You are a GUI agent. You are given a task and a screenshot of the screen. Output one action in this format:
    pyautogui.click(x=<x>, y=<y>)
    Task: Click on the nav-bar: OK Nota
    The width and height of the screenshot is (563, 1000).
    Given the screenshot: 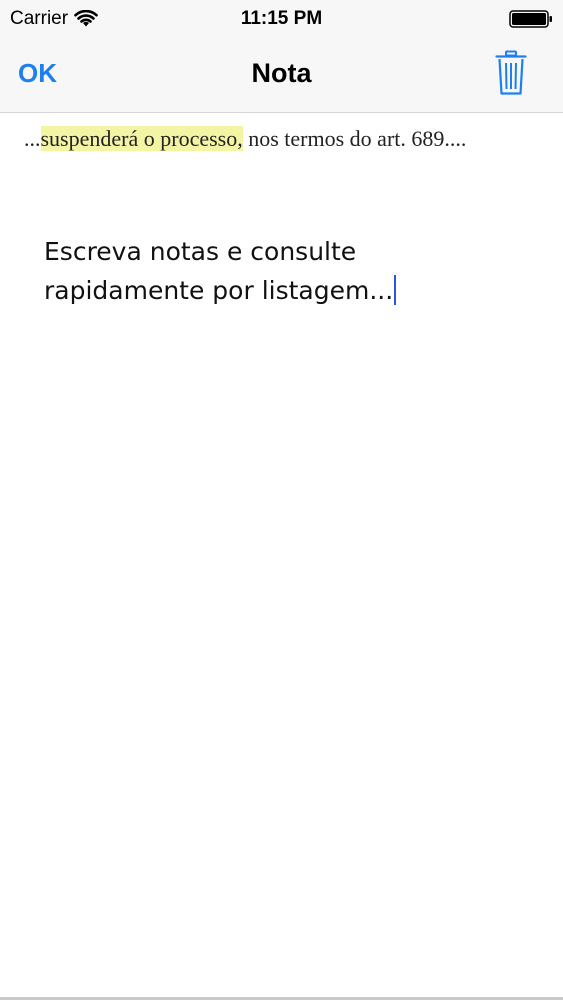 What is the action you would take?
    pyautogui.click(x=281, y=75)
    